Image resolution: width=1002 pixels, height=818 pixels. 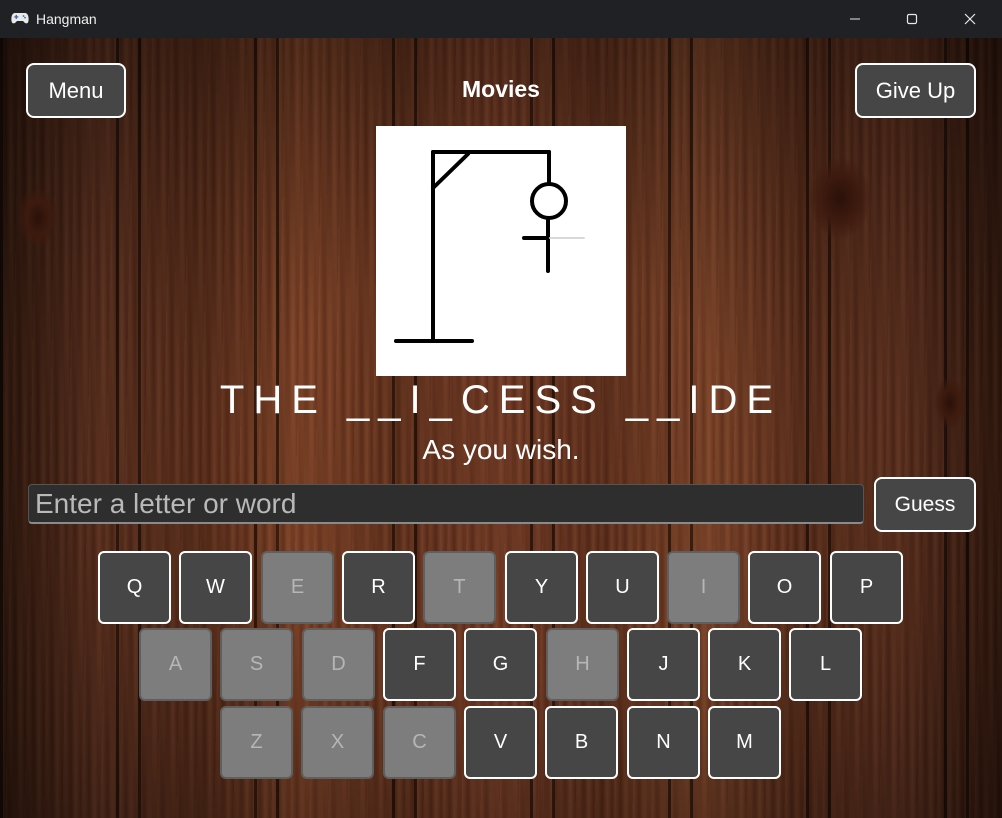 I want to click on key-k: K, so click(x=744, y=664).